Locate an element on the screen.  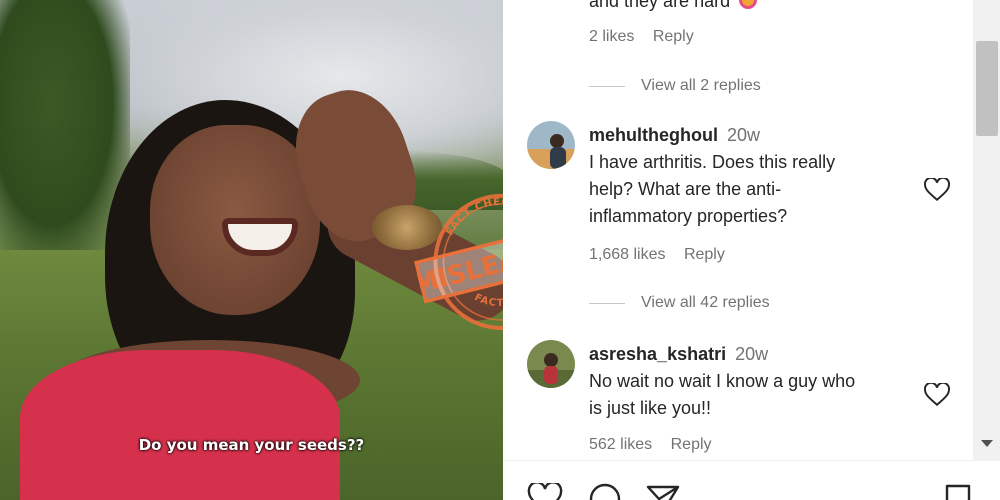
comment-meta: 1,668 likes Reply is located at coordinates (664, 255).